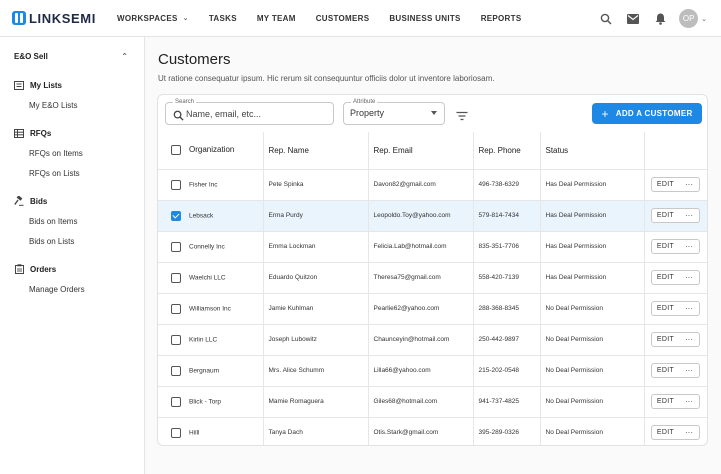 This screenshot has width=721, height=474. Describe the element at coordinates (507, 402) in the screenshot. I see `cell-rep-phone: 941-737-4825` at that location.